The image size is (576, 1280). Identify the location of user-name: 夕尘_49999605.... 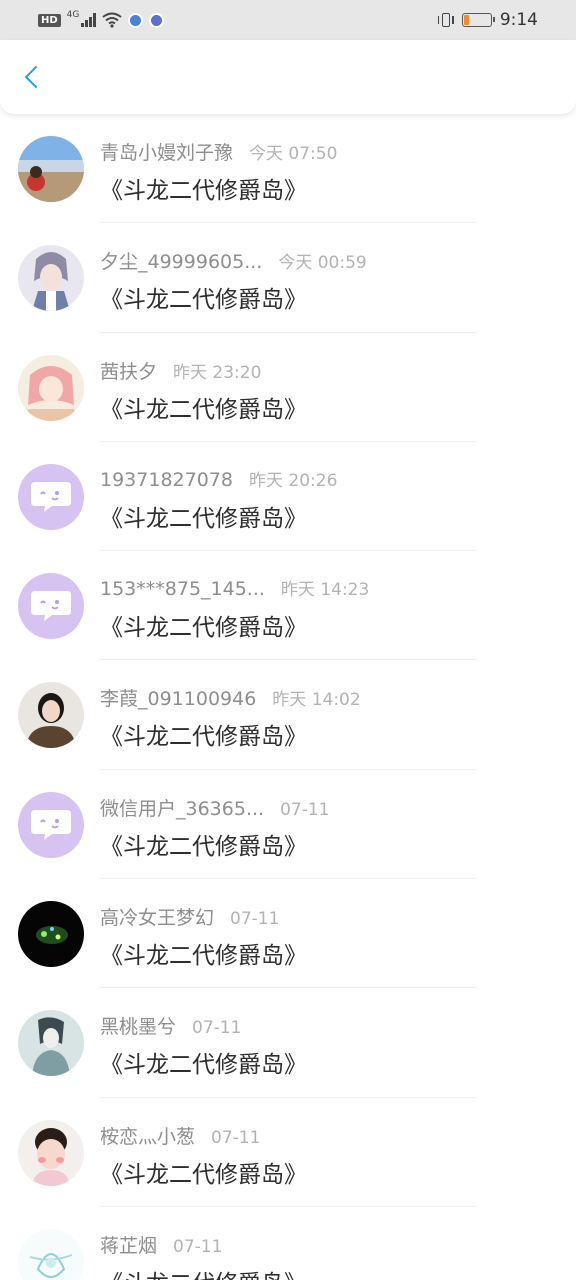
(181, 262).